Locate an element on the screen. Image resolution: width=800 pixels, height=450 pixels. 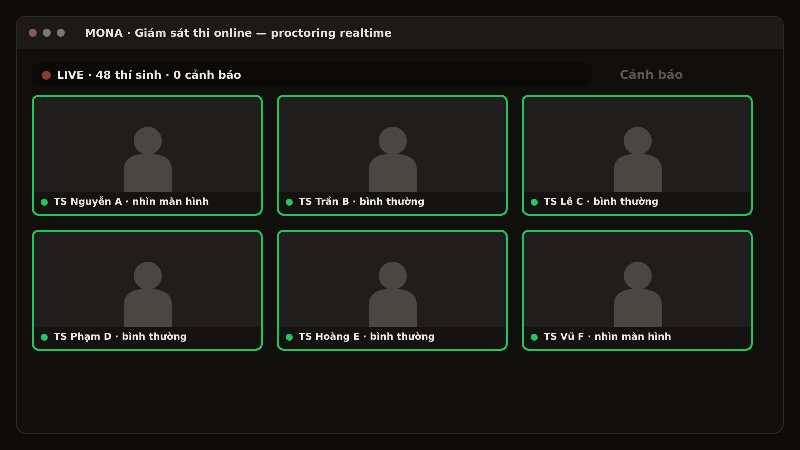
video-tile: TS Vũ F · nhìn màn hình is located at coordinates (637, 290).